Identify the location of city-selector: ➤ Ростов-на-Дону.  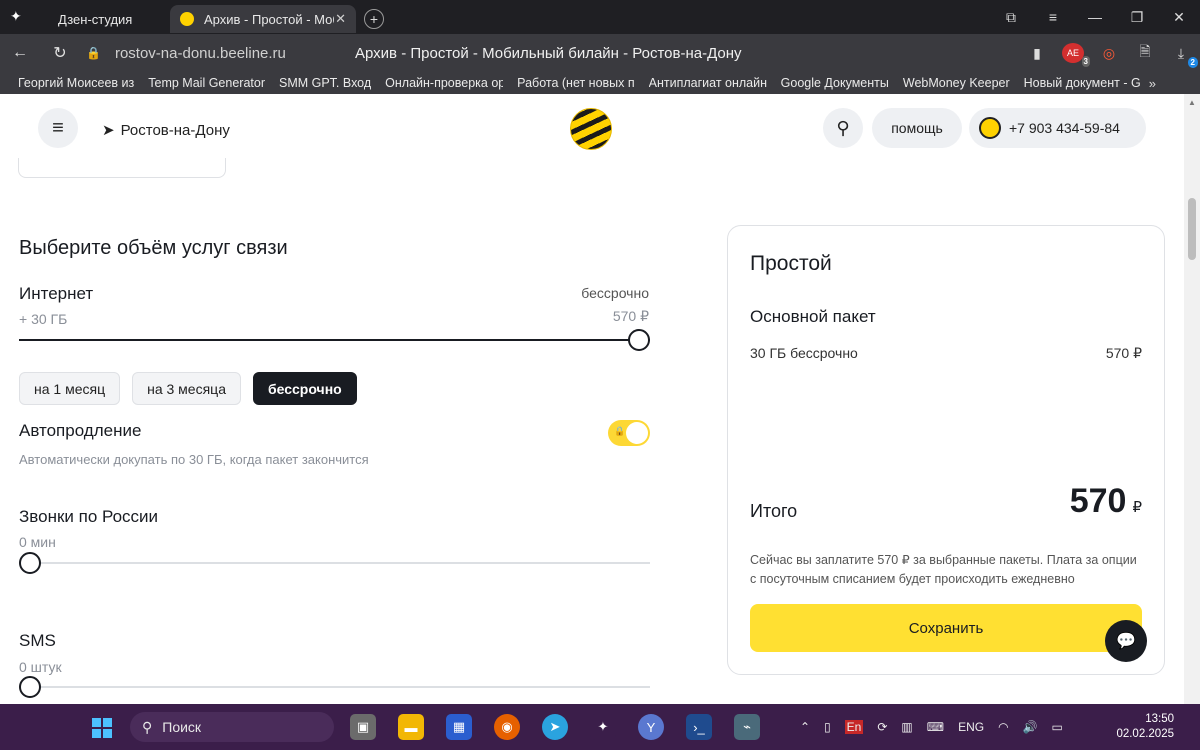
(166, 130).